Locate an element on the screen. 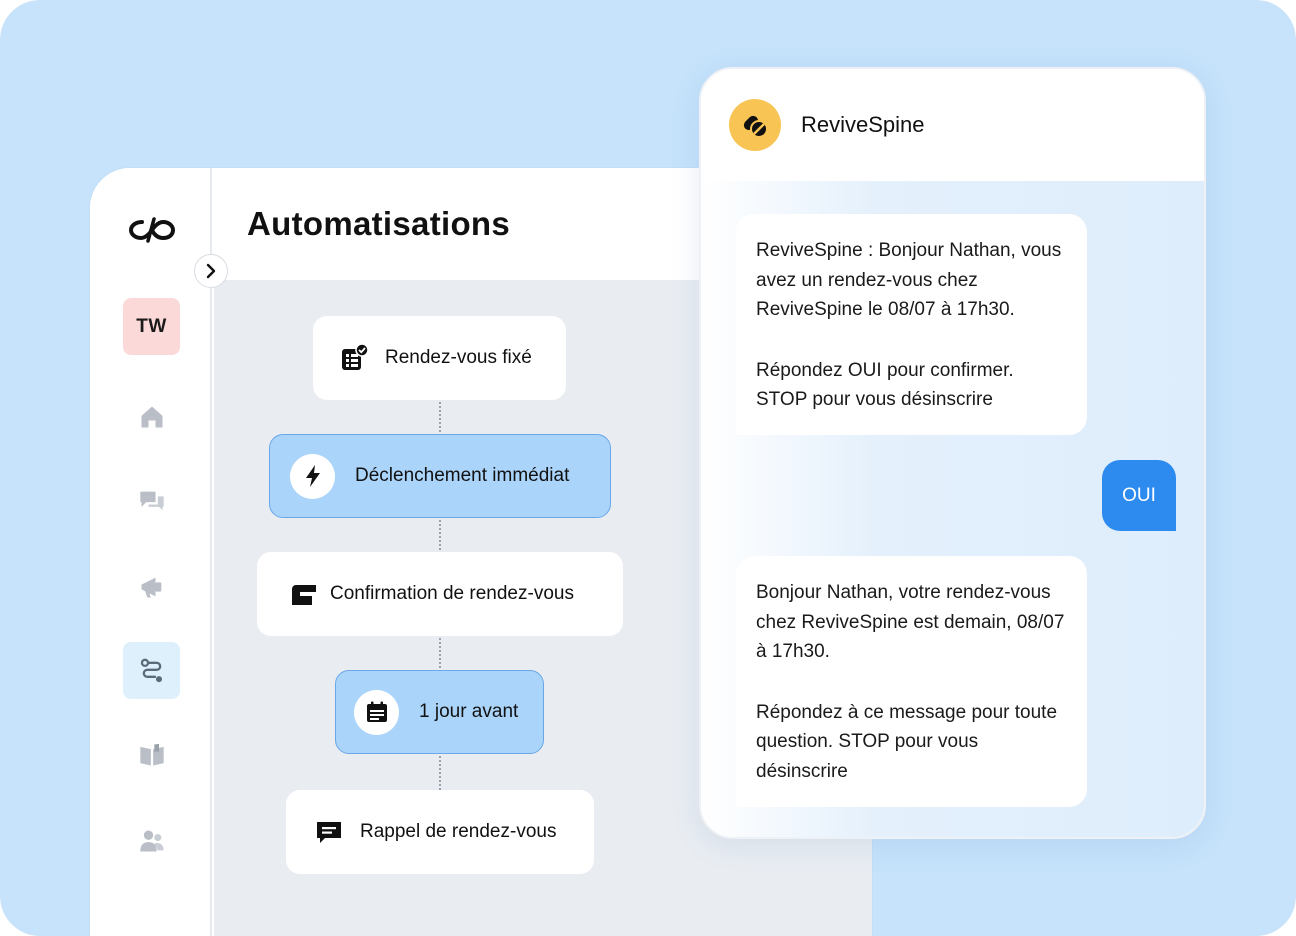 The image size is (1296, 936). sidebar-item-campaigns is located at coordinates (151, 586).